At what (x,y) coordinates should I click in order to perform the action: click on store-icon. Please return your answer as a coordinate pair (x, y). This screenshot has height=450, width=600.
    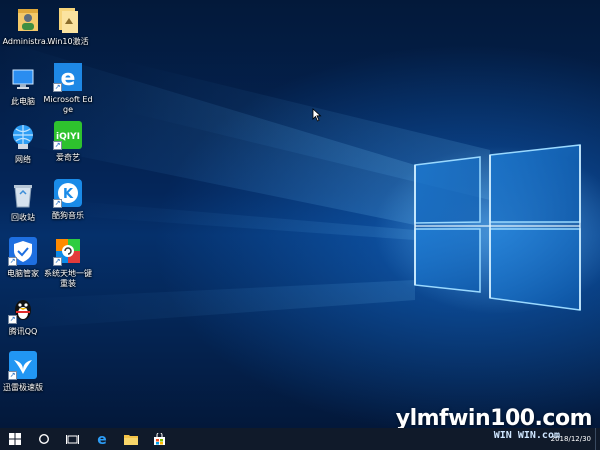
    Looking at the image, I should click on (159, 438).